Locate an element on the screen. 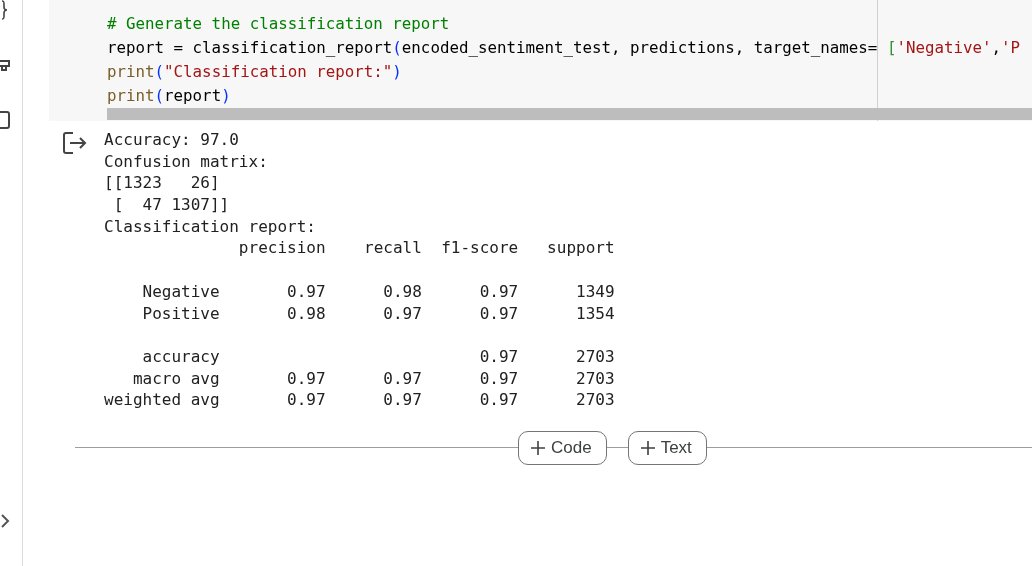  output-line: accuracy 0.97 2703 is located at coordinates (378, 356).